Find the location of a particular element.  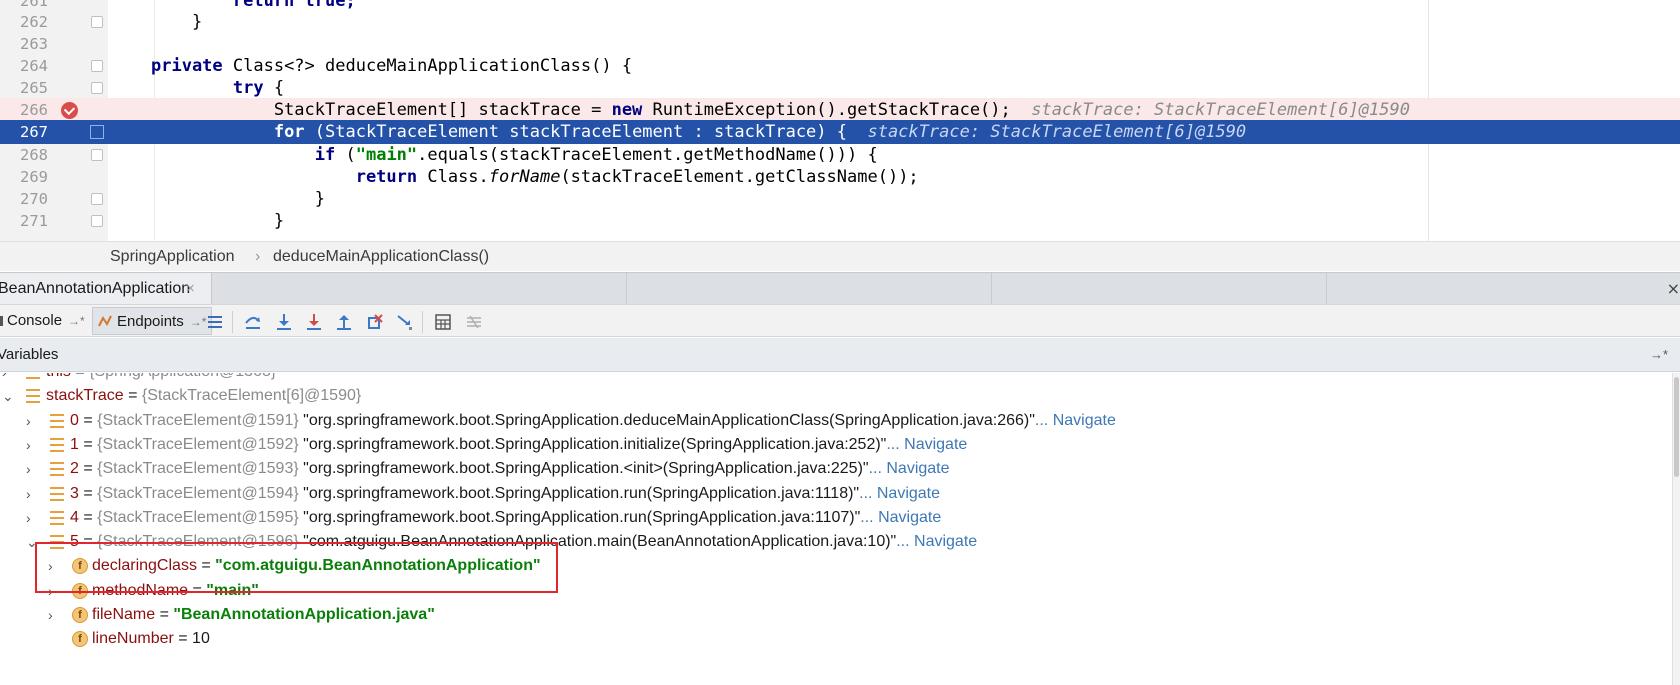

line-number: 268 is located at coordinates (24, 155).